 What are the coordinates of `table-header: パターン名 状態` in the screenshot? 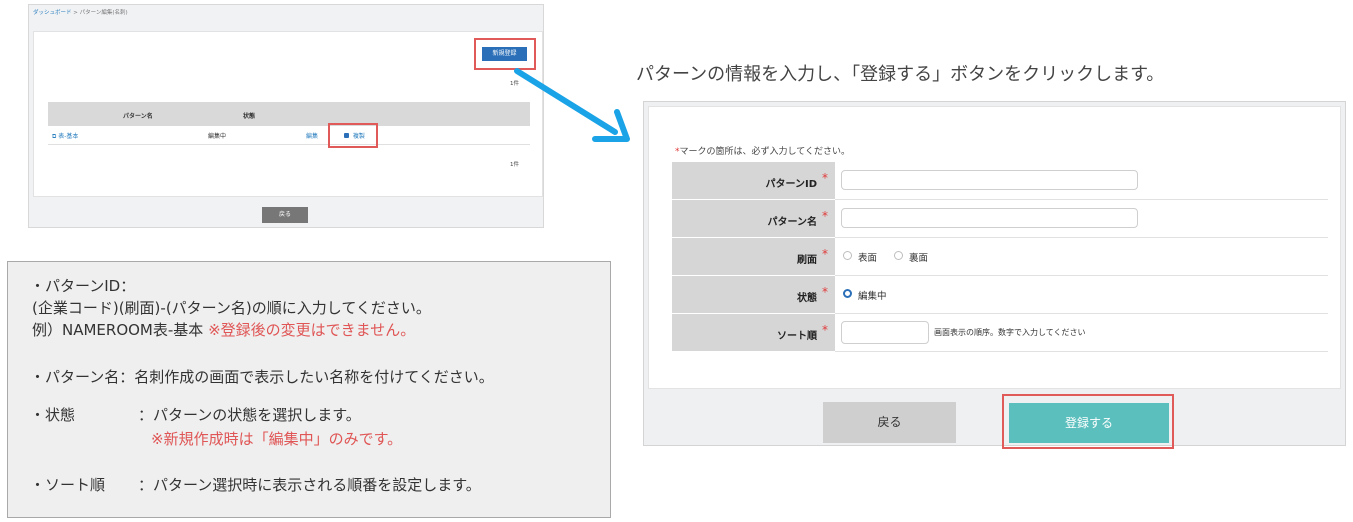 It's located at (289, 114).